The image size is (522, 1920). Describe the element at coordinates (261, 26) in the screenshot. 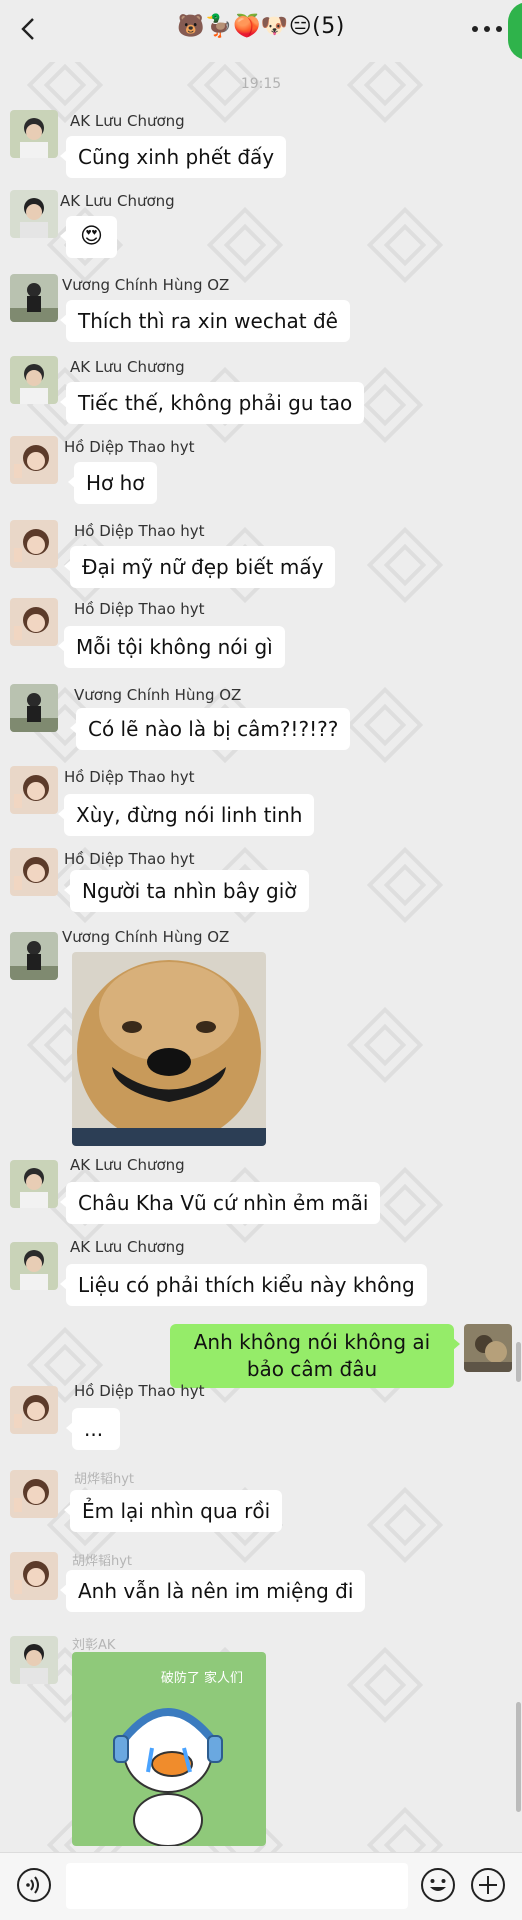

I see `chat-title: 🐻🦆🍑🐶😑(5)` at that location.